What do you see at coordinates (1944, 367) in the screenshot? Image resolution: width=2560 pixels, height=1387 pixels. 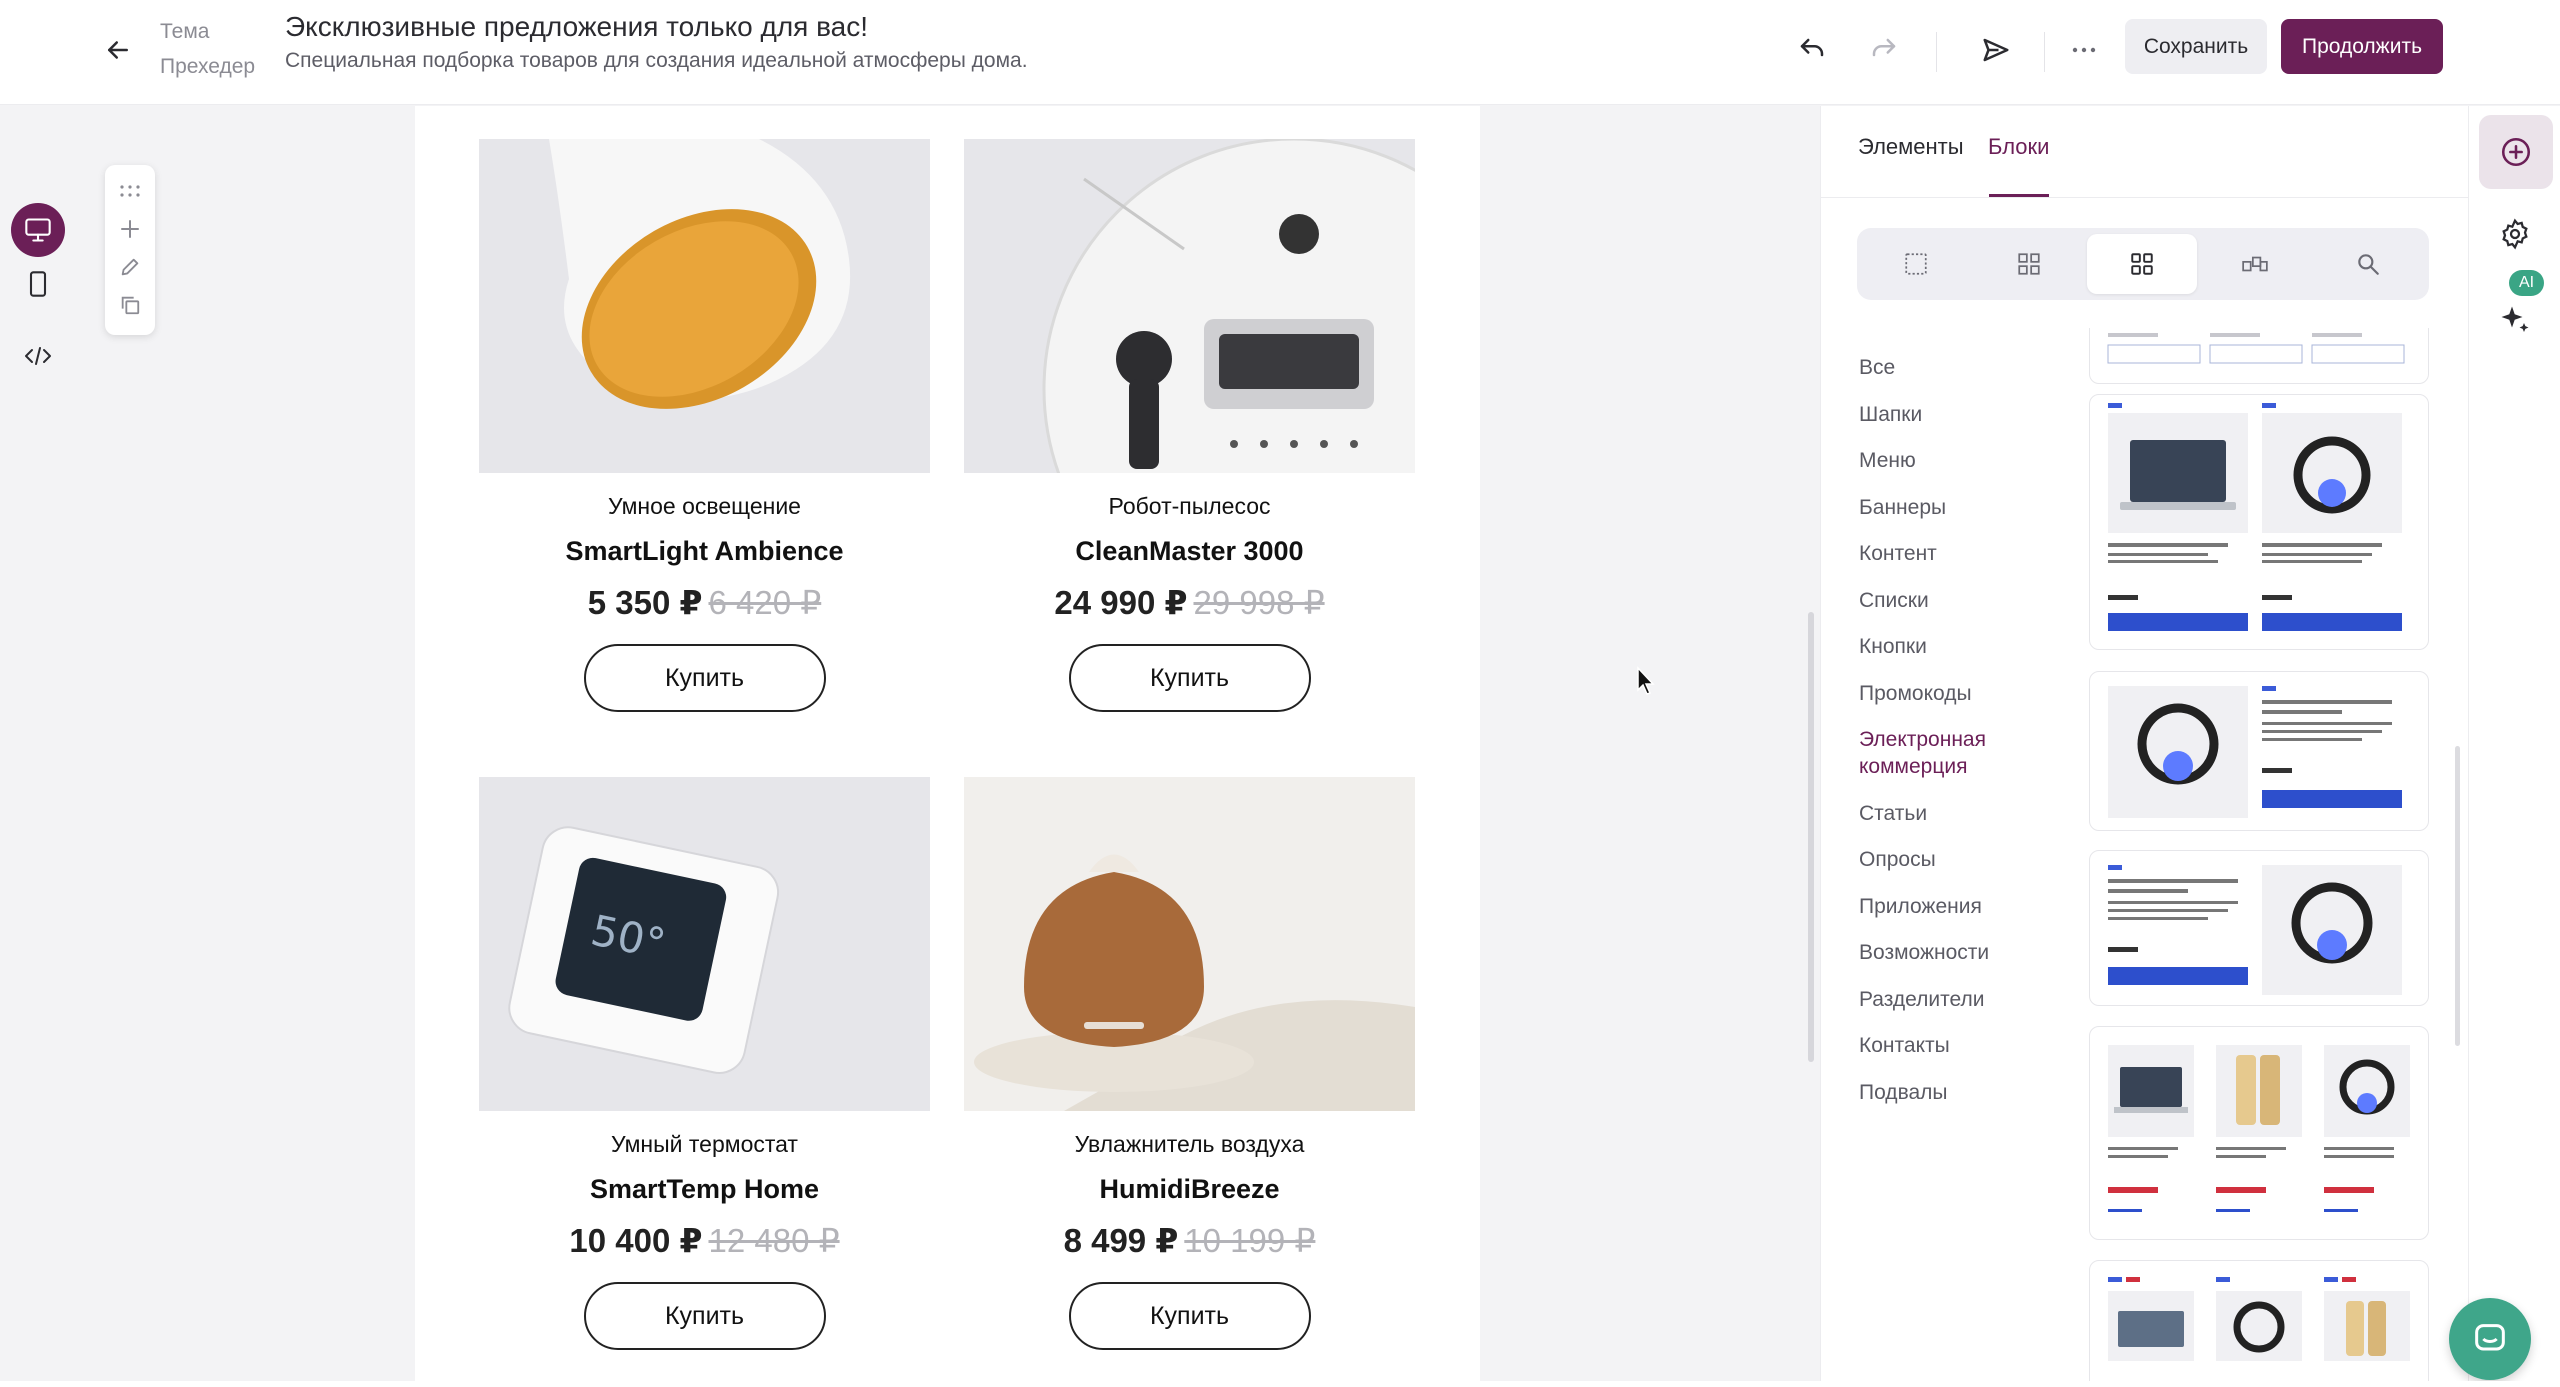 I see `category-all: Все` at bounding box center [1944, 367].